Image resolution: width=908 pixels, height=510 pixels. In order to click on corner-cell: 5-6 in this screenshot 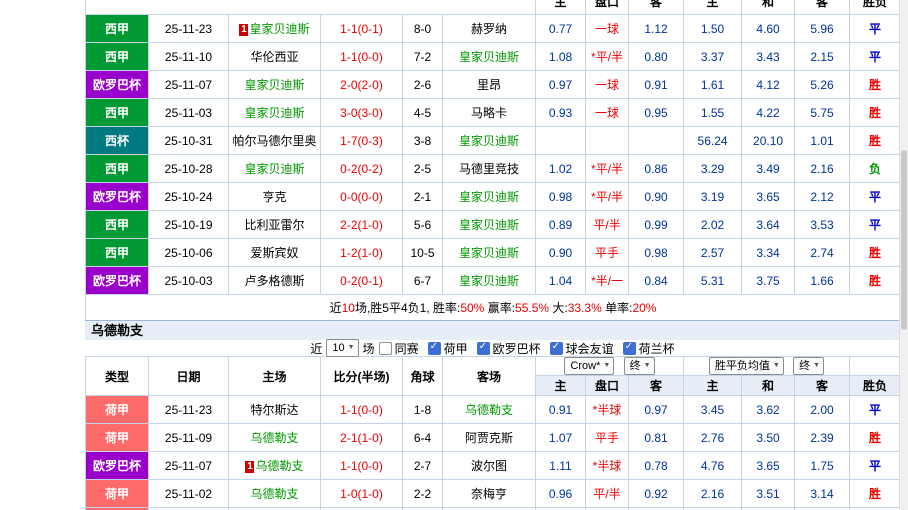, I will do `click(422, 224)`.